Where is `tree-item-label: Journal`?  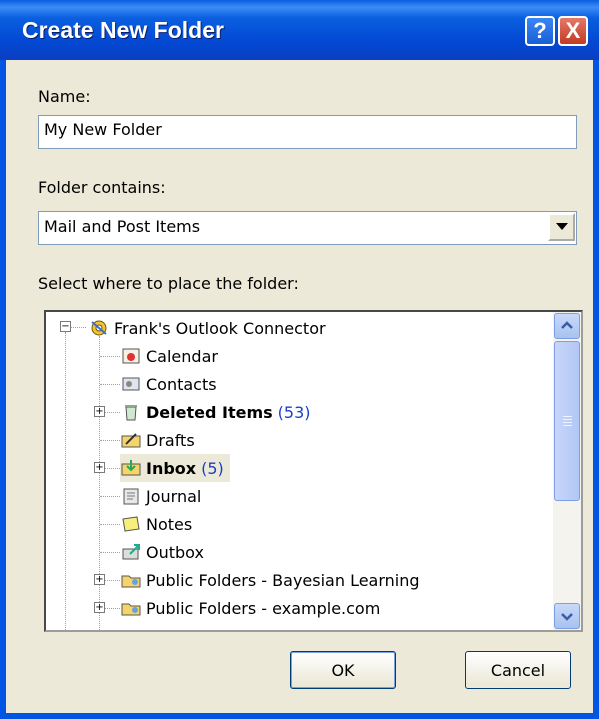
tree-item-label: Journal is located at coordinates (174, 496).